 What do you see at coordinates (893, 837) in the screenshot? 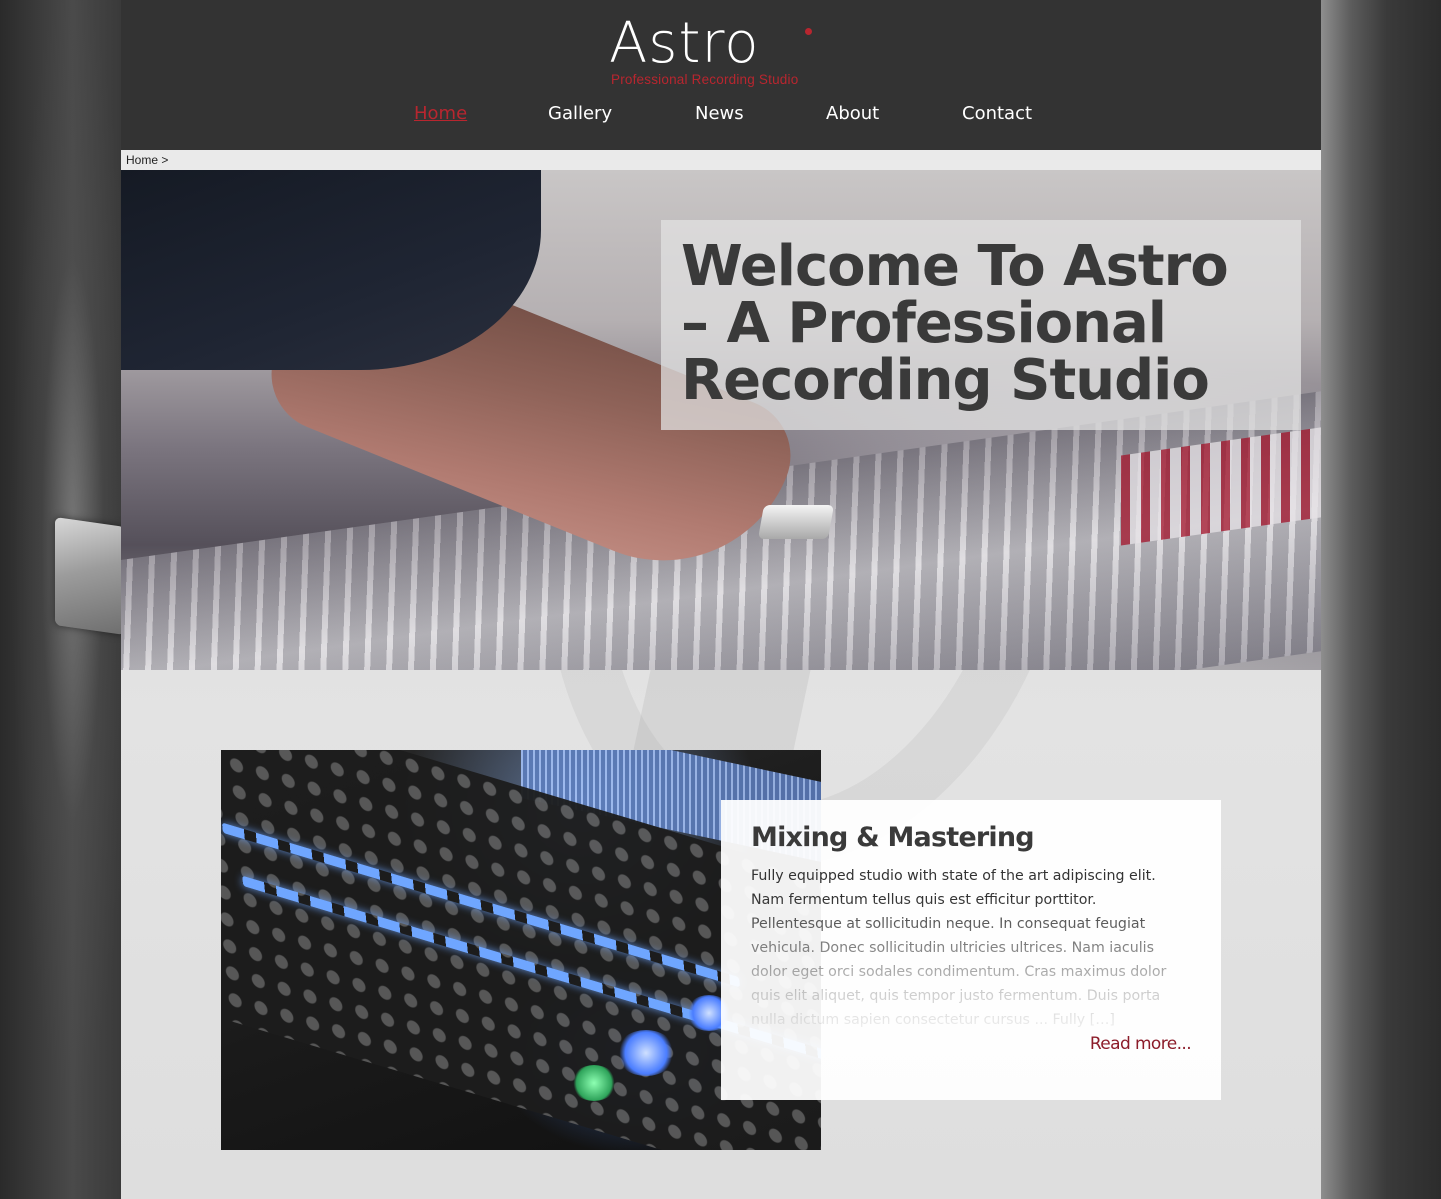
I see `feature-heading: Mixing & Mastering` at bounding box center [893, 837].